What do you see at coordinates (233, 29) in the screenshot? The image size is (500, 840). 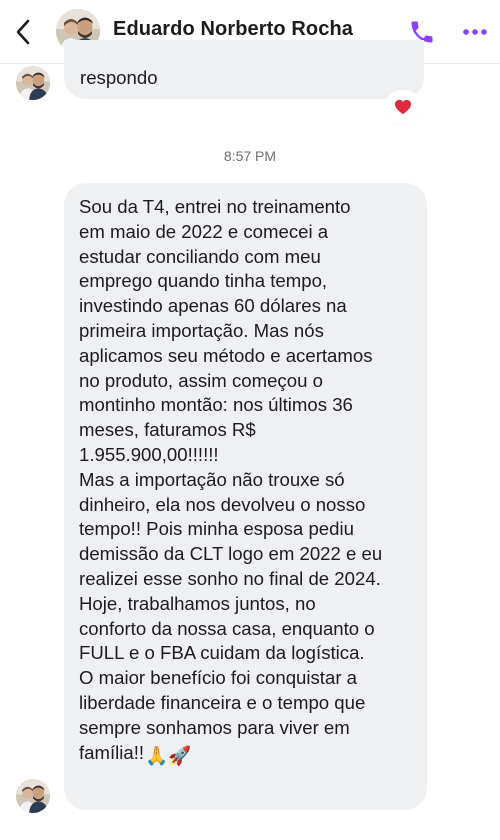 I see `contact-name: Eduardo Norberto Rocha` at bounding box center [233, 29].